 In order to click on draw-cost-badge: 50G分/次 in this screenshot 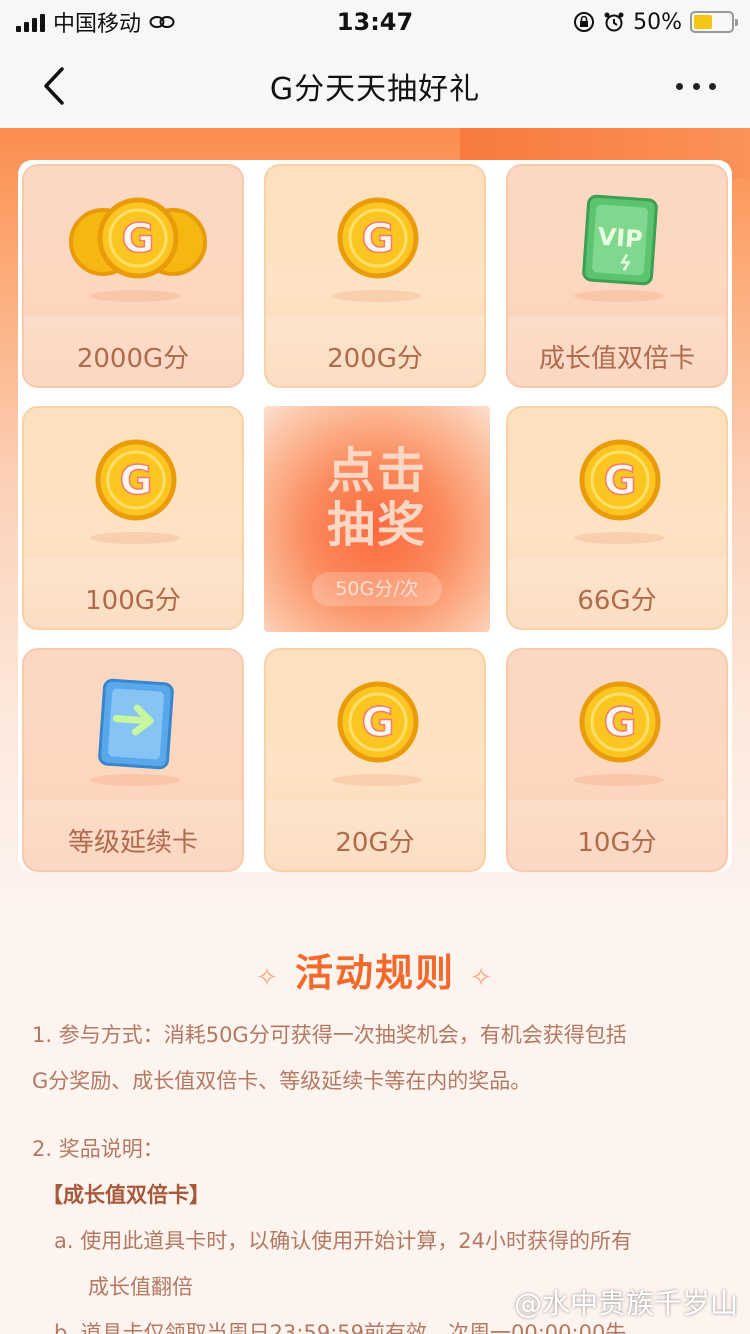, I will do `click(377, 589)`.